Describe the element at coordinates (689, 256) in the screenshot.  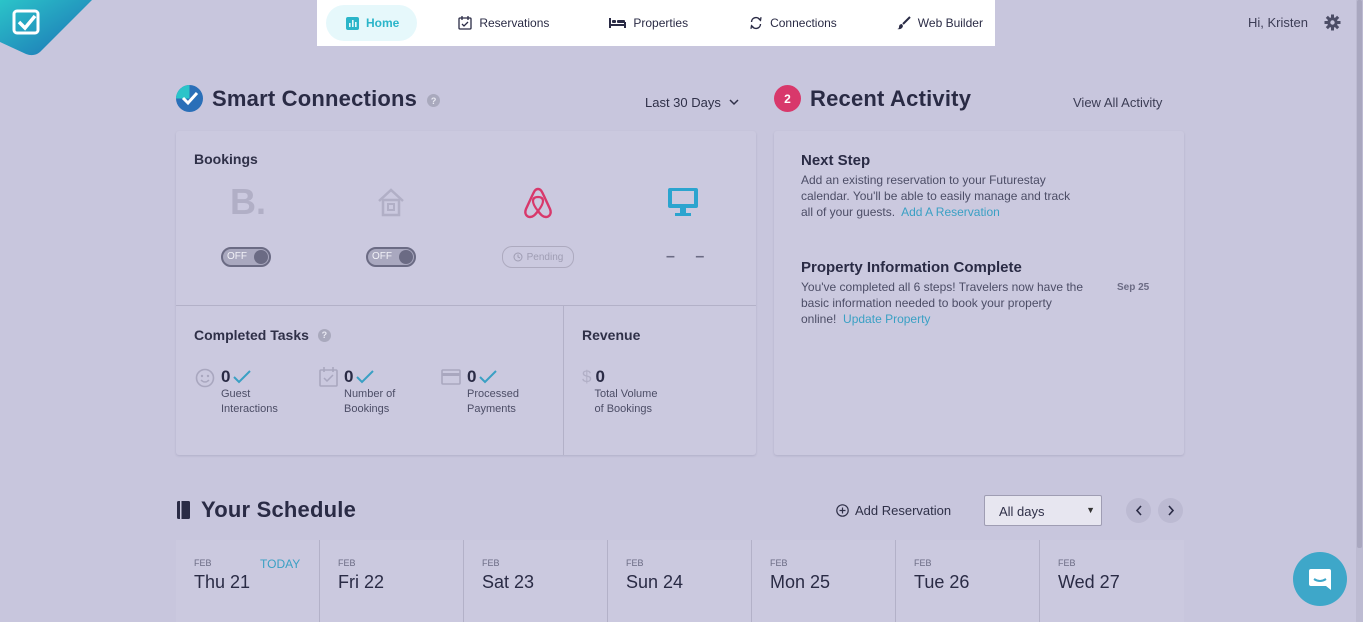
I see `website-status: – –` at that location.